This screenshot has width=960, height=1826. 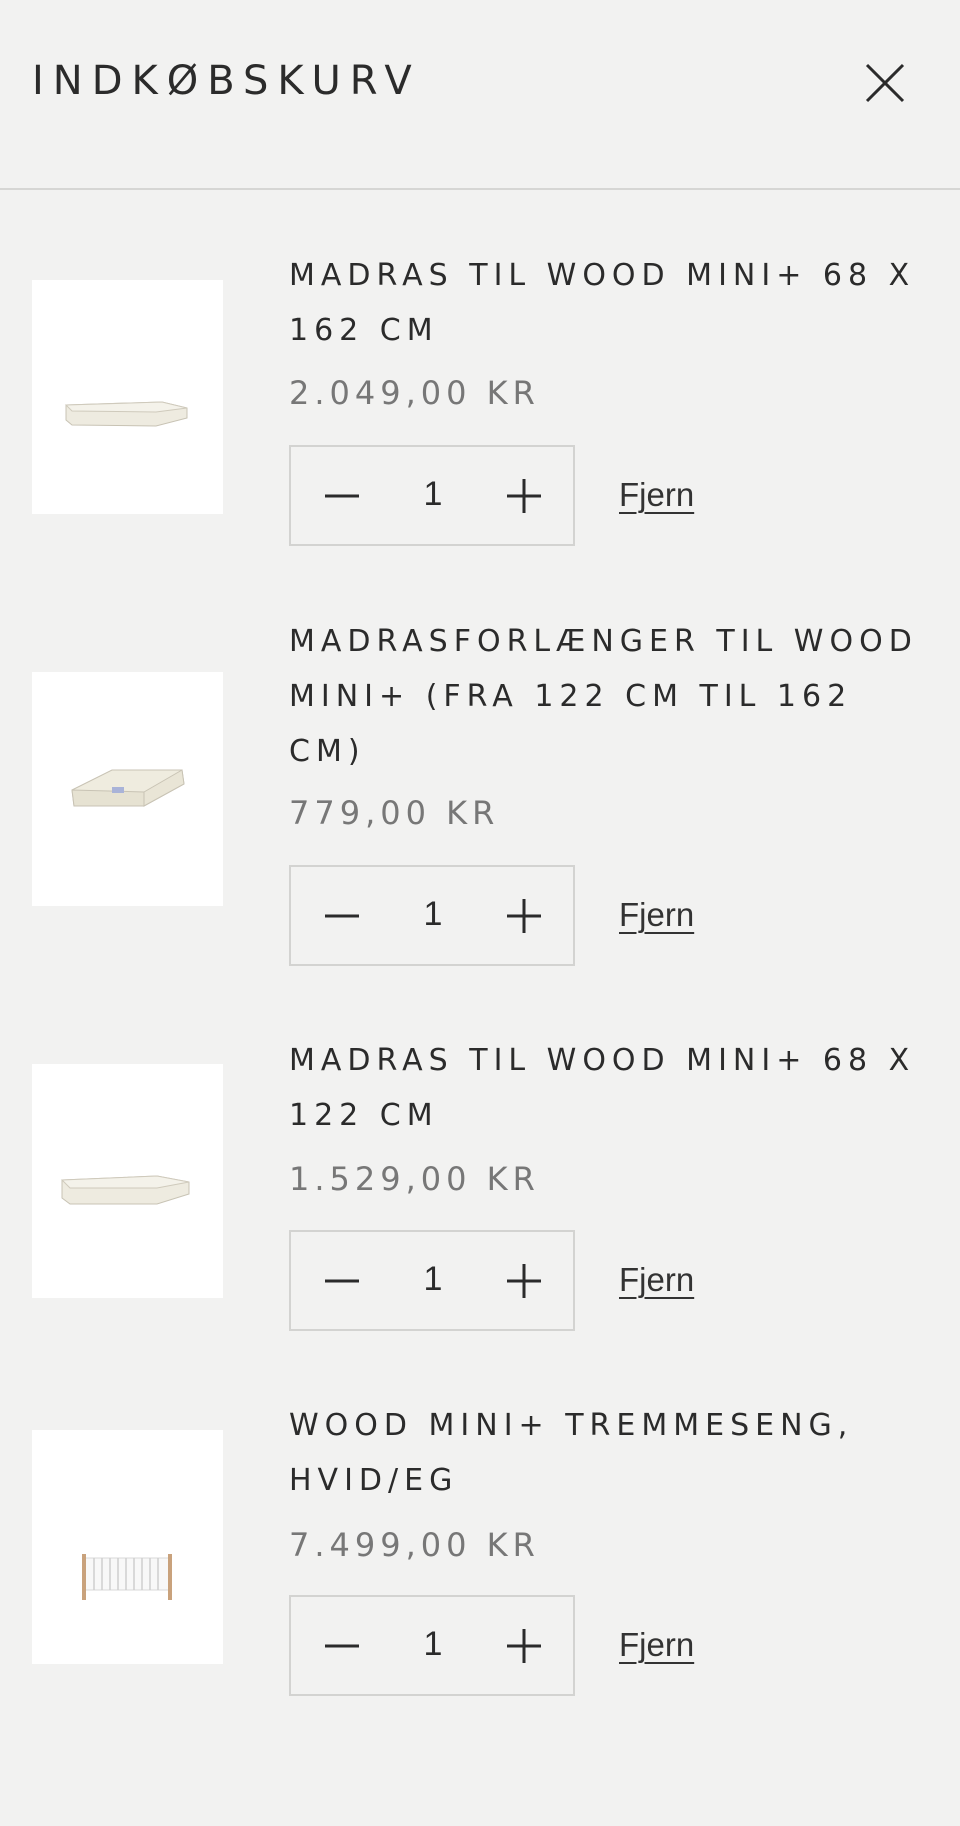 I want to click on item-price: 7.499,00 KR, so click(x=414, y=1545).